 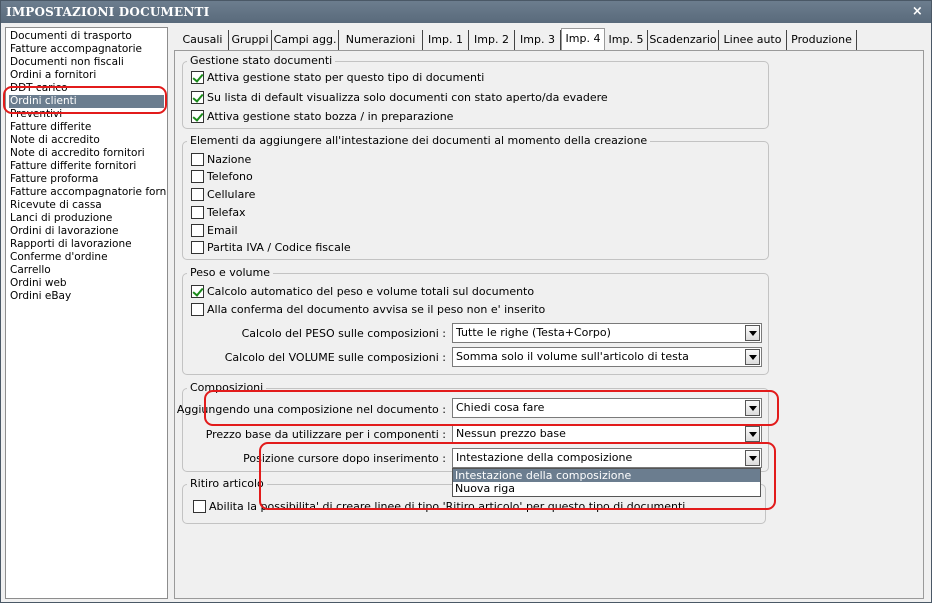 I want to click on close-icon: ×, so click(x=917, y=12).